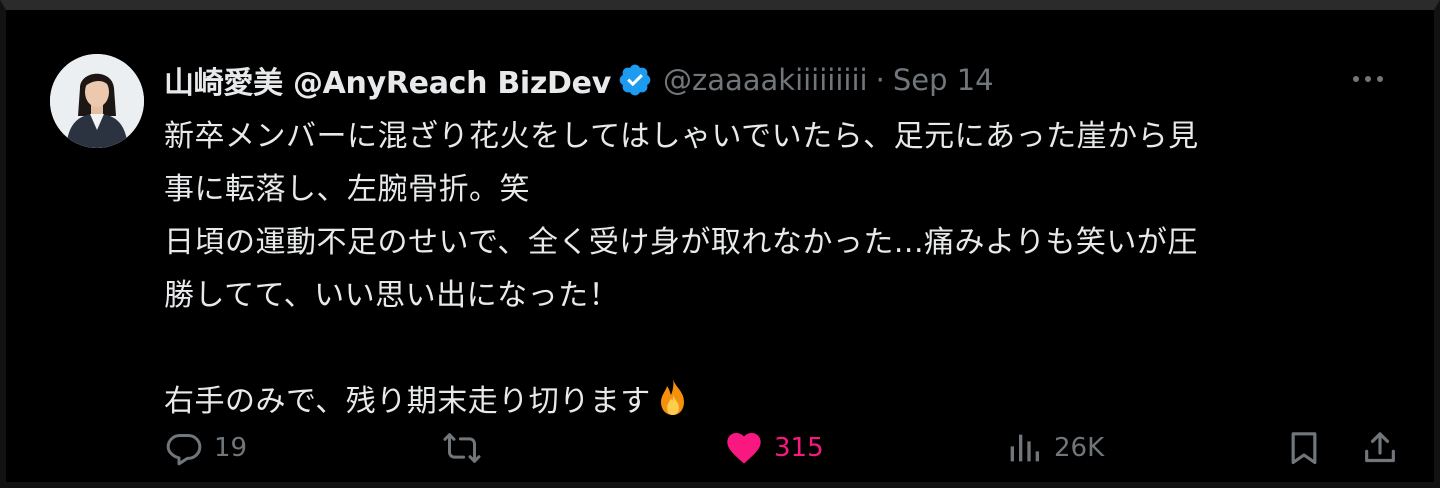  Describe the element at coordinates (392, 295) in the screenshot. I see `tweet-text-line: 勝してて、いい思い出になった！` at that location.